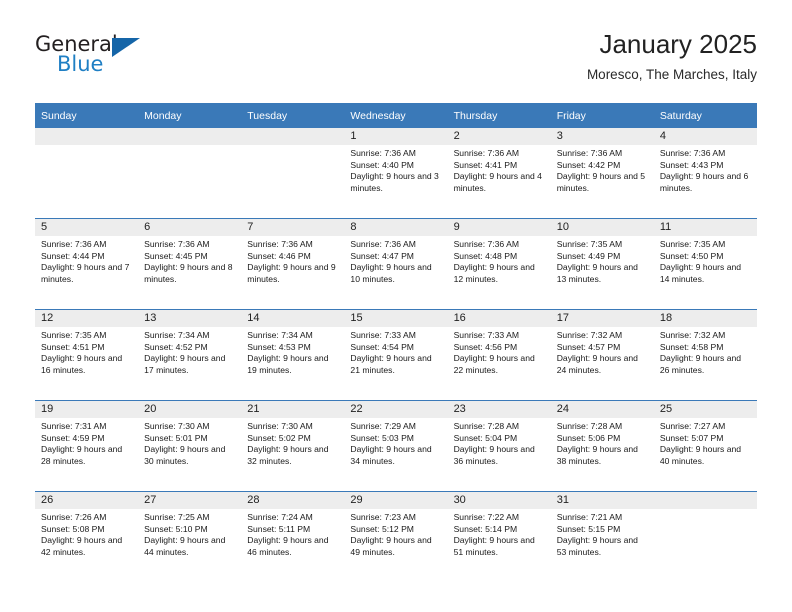 The image size is (792, 612). What do you see at coordinates (602, 500) in the screenshot?
I see `day-number: 31` at bounding box center [602, 500].